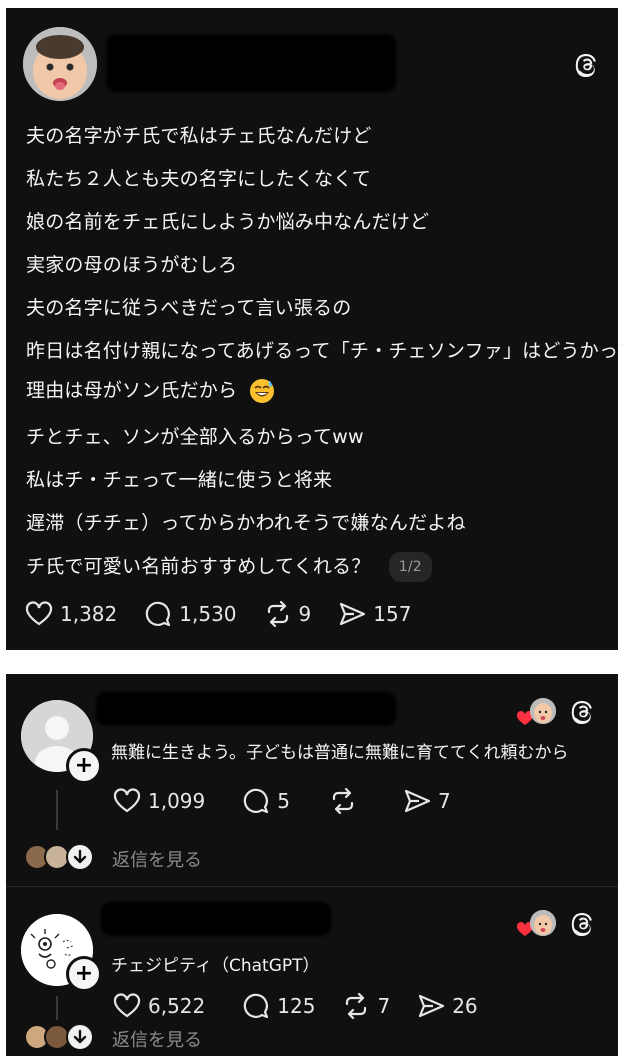 The height and width of the screenshot is (1056, 624). What do you see at coordinates (262, 391) in the screenshot?
I see `sweat-smile-emoji-icon` at bounding box center [262, 391].